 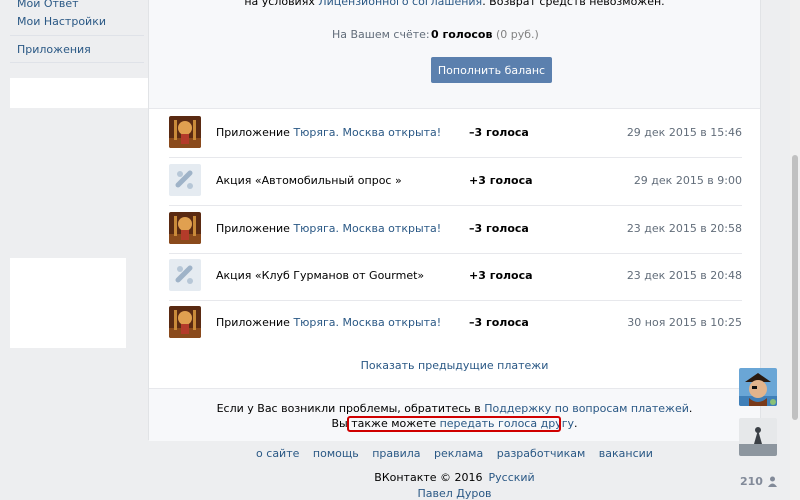 What do you see at coordinates (462, 34) in the screenshot?
I see `balance-votes: 0 голосов` at bounding box center [462, 34].